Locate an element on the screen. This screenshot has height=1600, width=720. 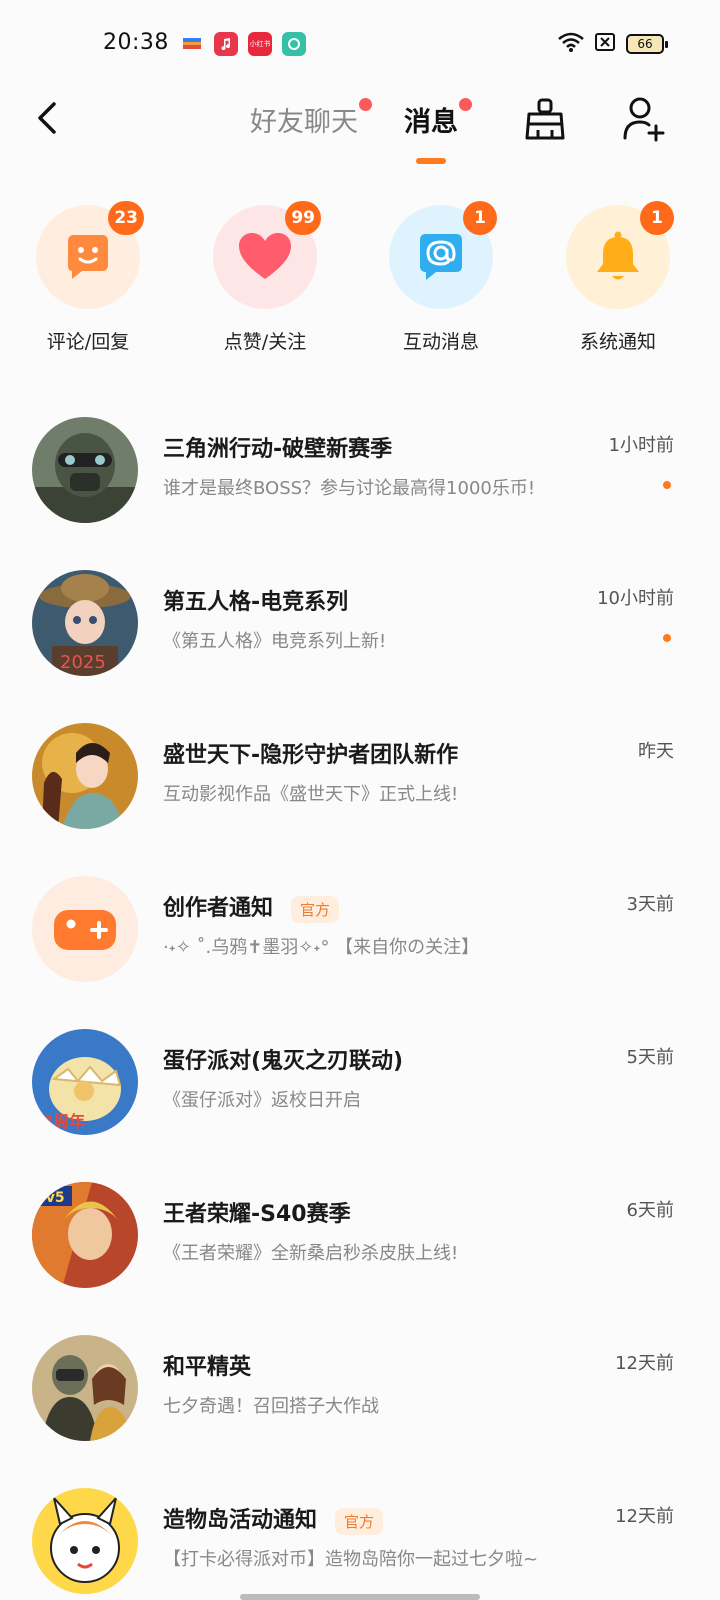
at-sign-icon is located at coordinates (441, 257).